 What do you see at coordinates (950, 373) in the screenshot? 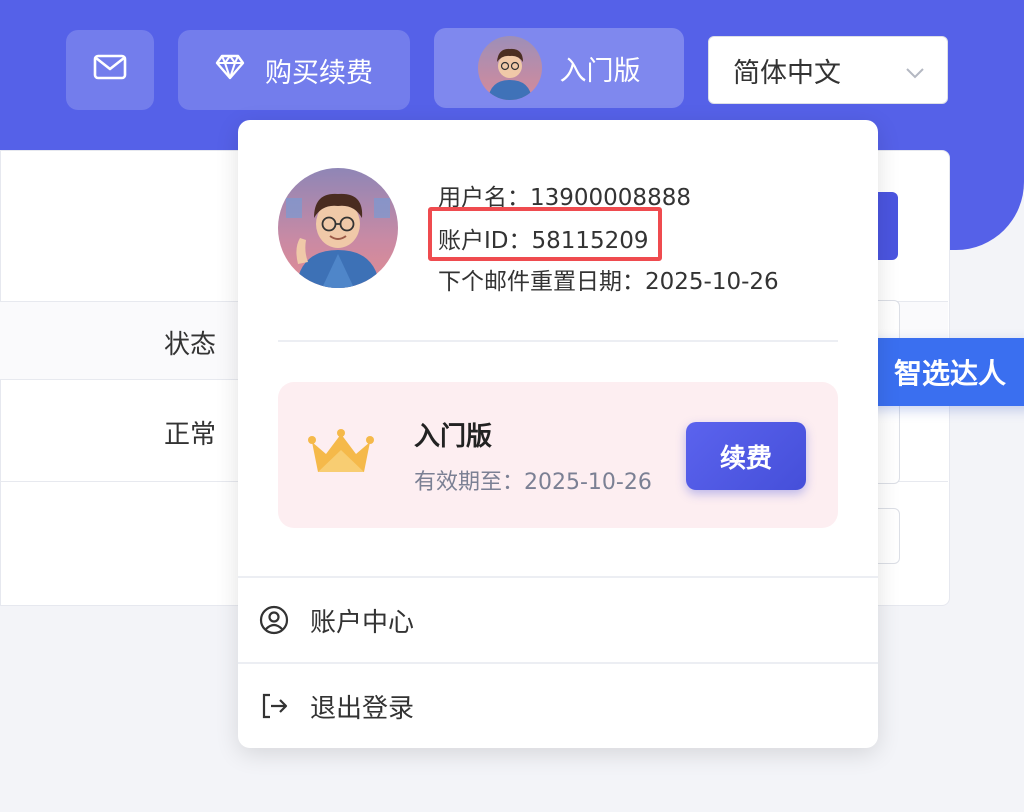
I see `zhixuan-badge-label: 智选达人` at bounding box center [950, 373].